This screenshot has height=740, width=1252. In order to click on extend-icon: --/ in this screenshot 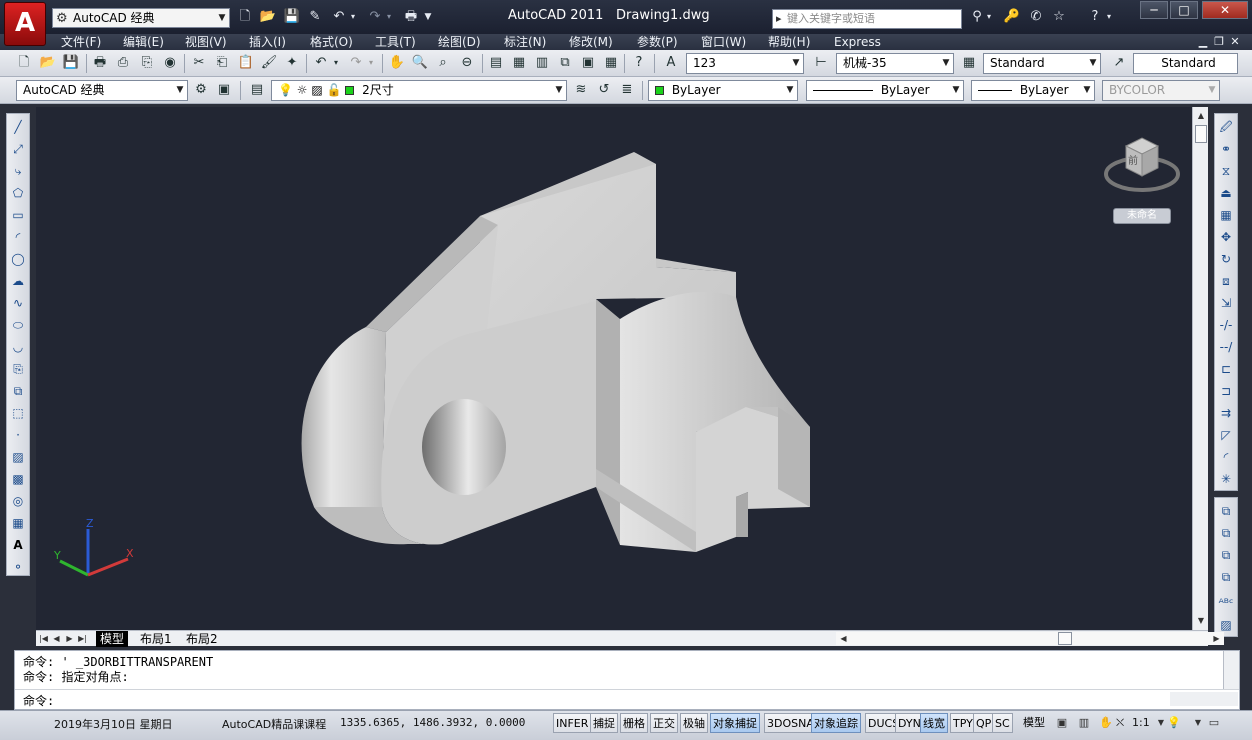, I will do `click(1226, 347)`.